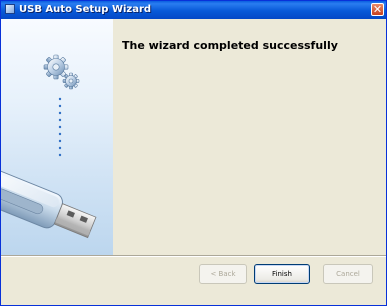  Describe the element at coordinates (193, 256) in the screenshot. I see `button-separator` at that location.